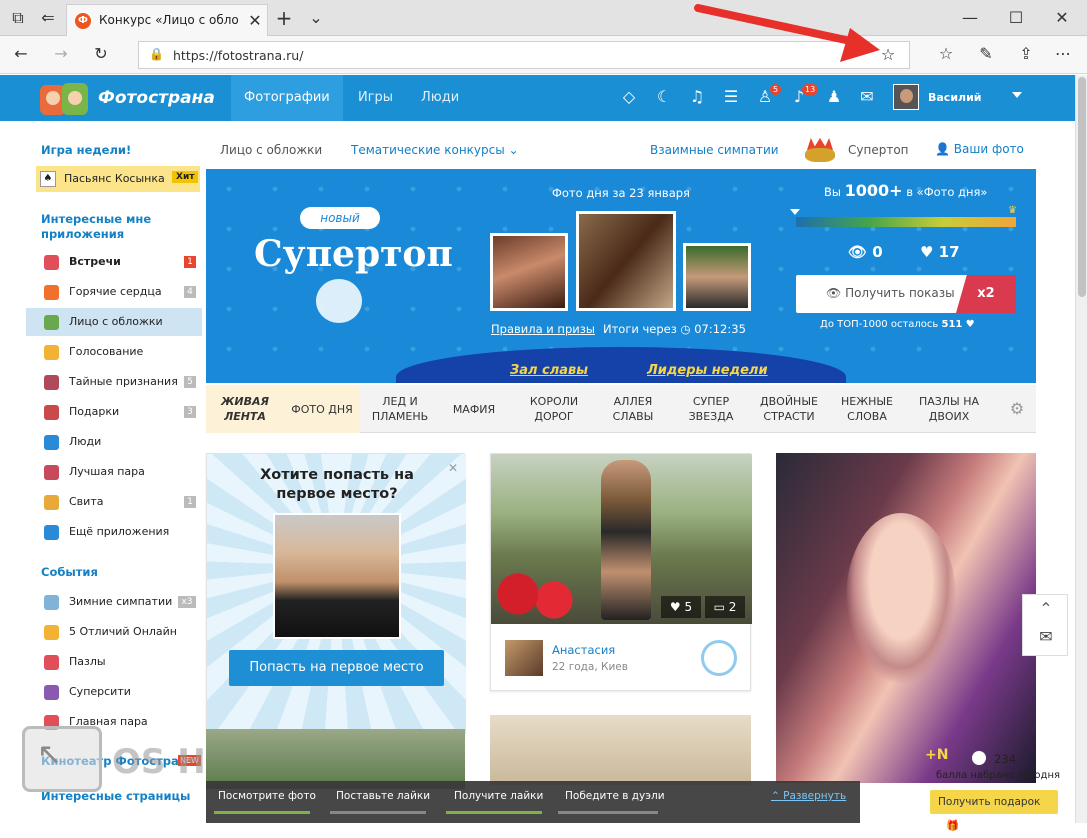  Describe the element at coordinates (906, 294) in the screenshot. I see `get-shows-button: 👁 Получить показы x2` at that location.